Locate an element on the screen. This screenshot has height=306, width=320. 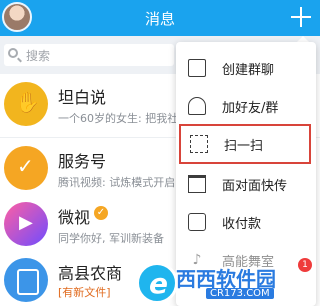
menu-label: 面对面快传 is located at coordinates (255, 186).